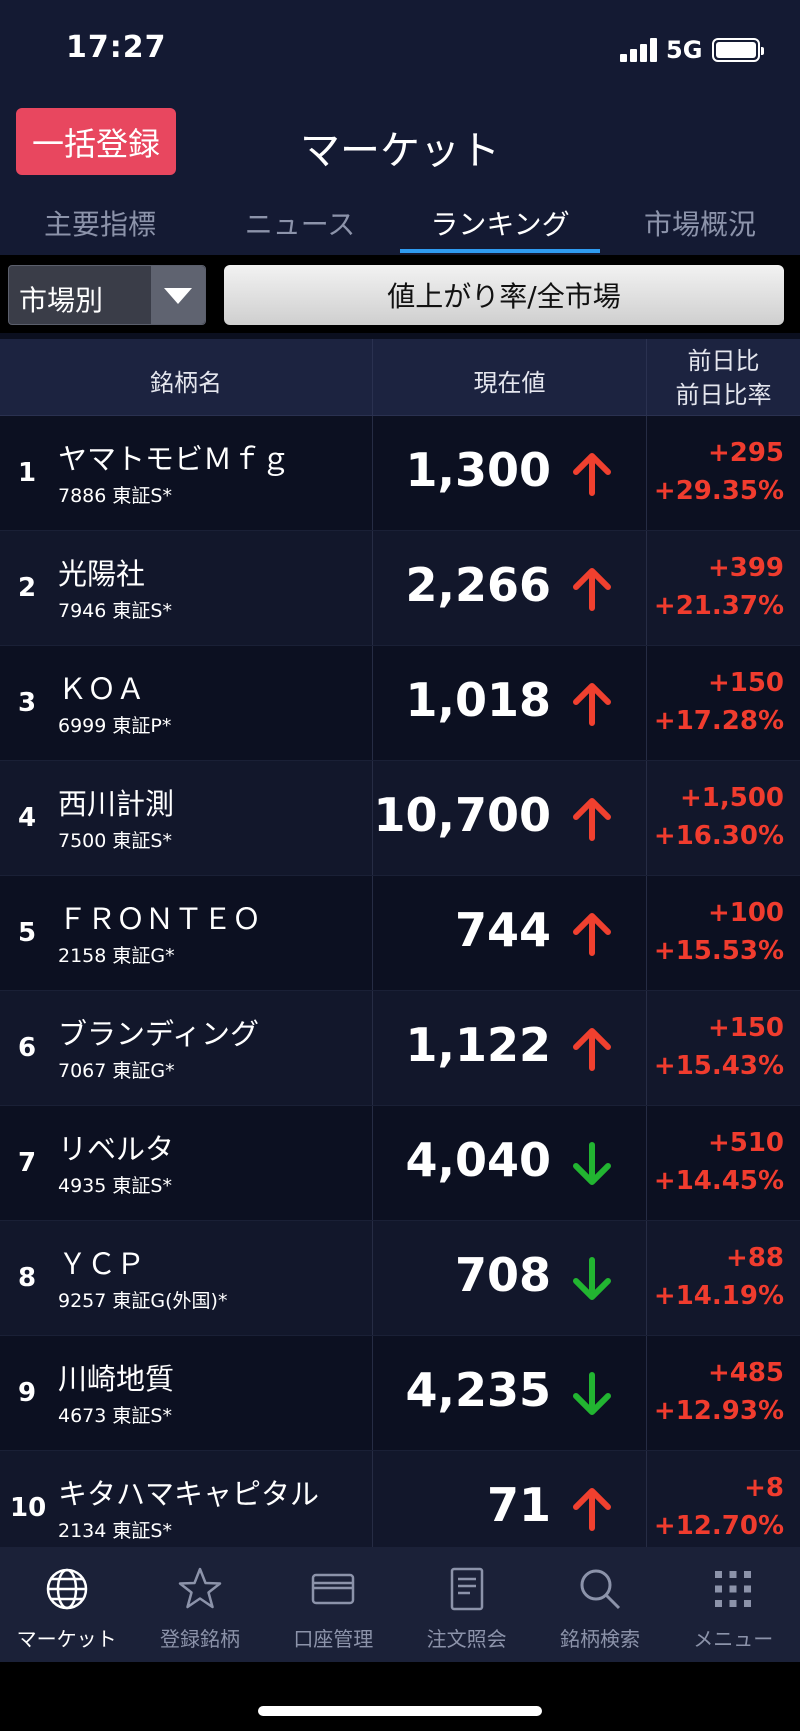 This screenshot has width=800, height=1731. I want to click on price-cell: 744, so click(510, 933).